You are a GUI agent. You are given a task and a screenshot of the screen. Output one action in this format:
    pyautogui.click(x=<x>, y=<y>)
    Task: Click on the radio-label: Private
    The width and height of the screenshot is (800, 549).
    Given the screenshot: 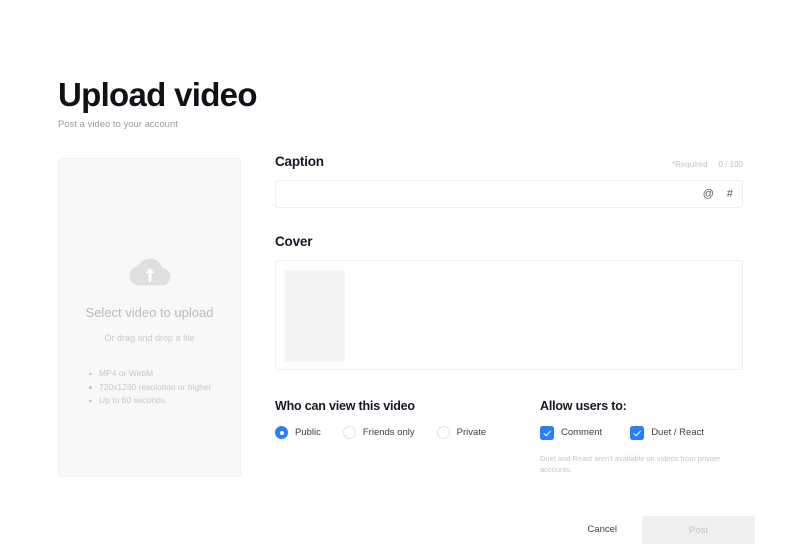 What is the action you would take?
    pyautogui.click(x=471, y=432)
    